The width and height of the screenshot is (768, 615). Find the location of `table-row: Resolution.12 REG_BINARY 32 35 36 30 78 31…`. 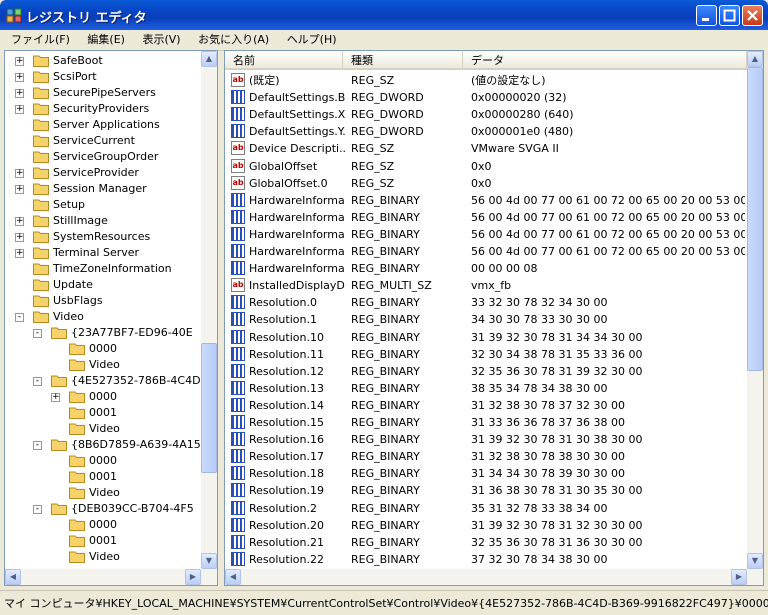

table-row: Resolution.12 REG_BINARY 32 35 36 30 78 31… is located at coordinates (485, 371).